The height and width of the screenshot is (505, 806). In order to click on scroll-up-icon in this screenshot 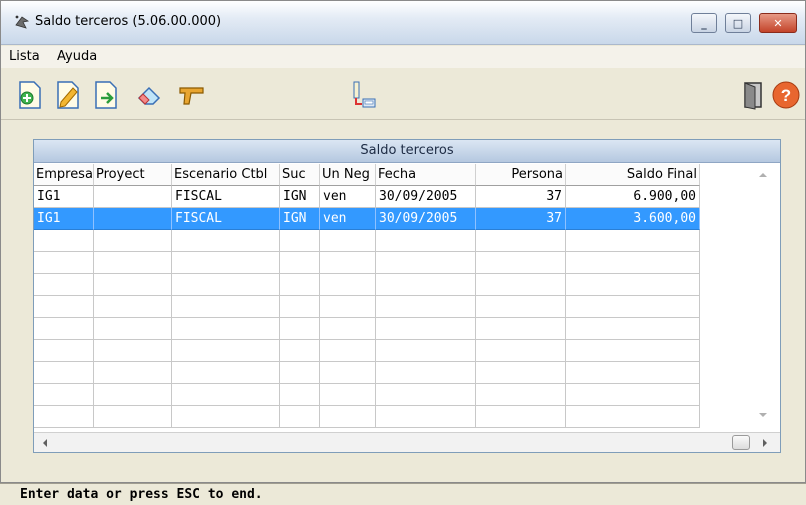, I will do `click(763, 175)`.